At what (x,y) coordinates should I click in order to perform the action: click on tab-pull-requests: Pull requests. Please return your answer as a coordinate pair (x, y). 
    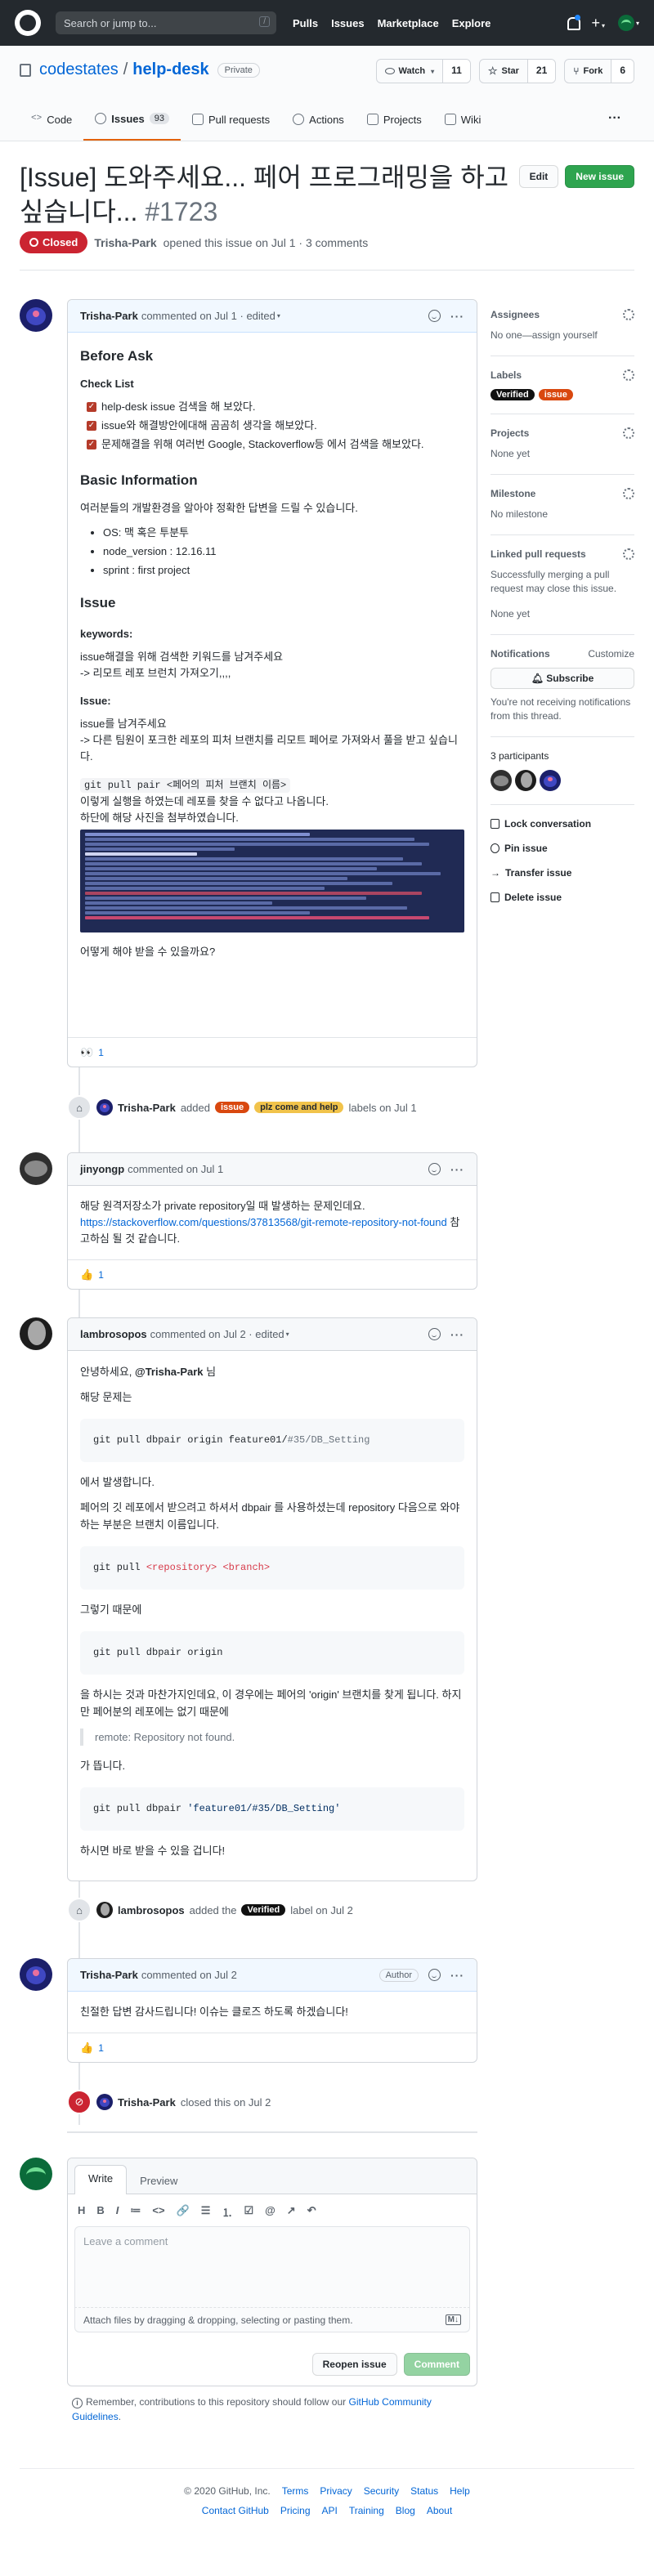
    Looking at the image, I should click on (231, 119).